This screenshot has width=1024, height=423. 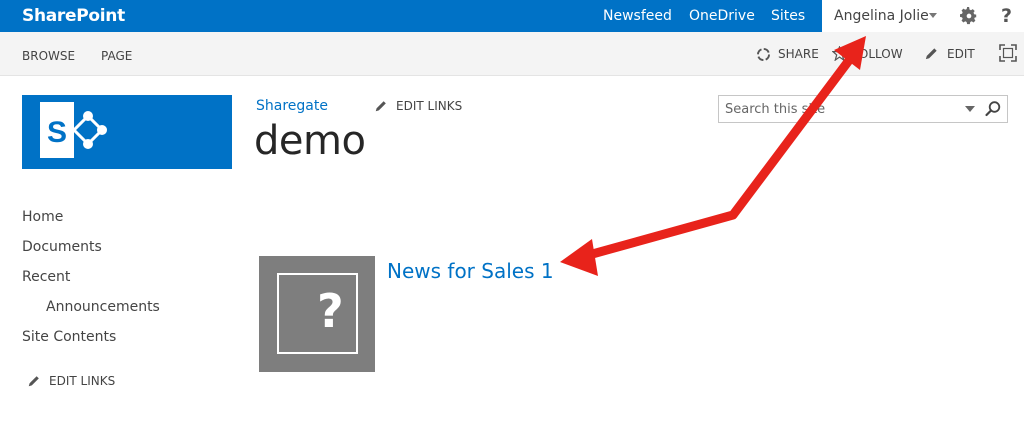 I want to click on search-icon, so click(x=993, y=109).